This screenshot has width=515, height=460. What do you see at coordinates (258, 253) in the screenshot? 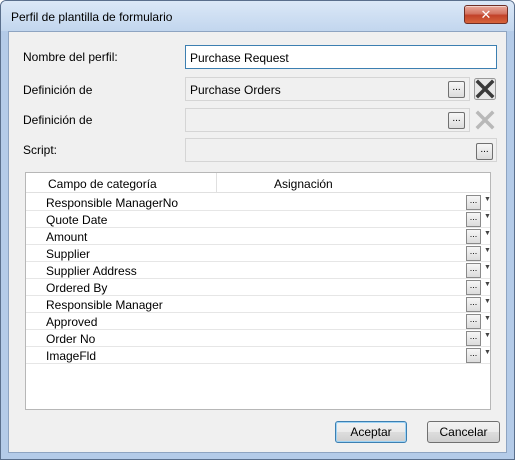
I see `table-row: Supplier ... ▼` at bounding box center [258, 253].